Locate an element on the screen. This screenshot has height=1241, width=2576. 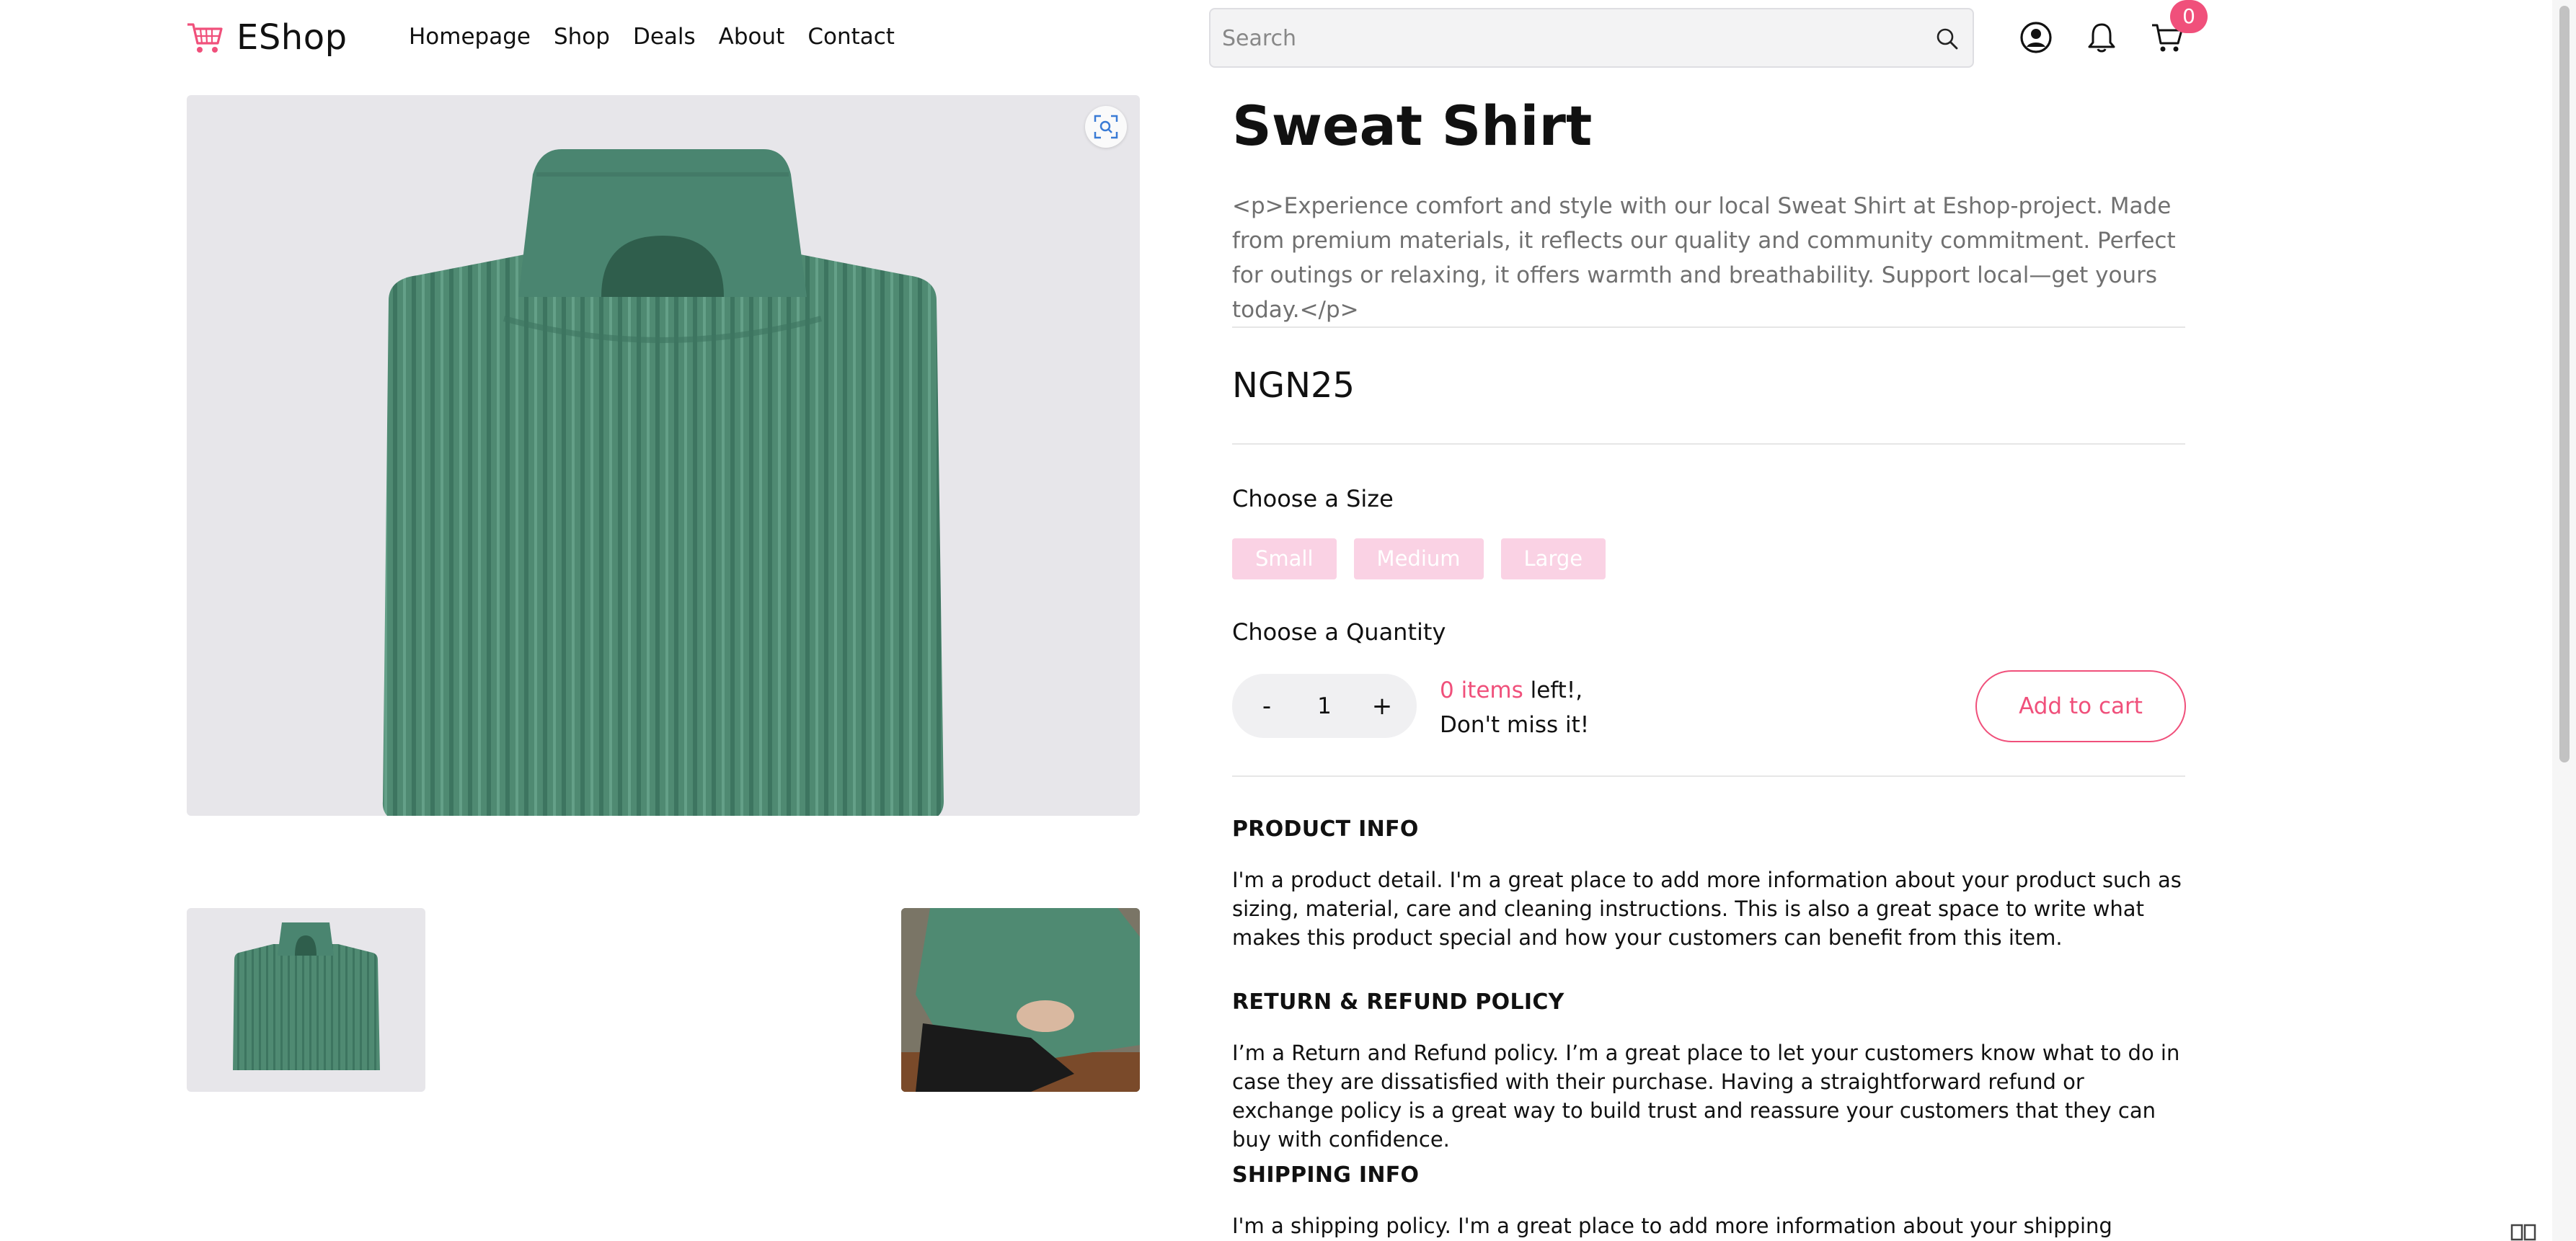
nav-contact: Contact is located at coordinates (851, 37).